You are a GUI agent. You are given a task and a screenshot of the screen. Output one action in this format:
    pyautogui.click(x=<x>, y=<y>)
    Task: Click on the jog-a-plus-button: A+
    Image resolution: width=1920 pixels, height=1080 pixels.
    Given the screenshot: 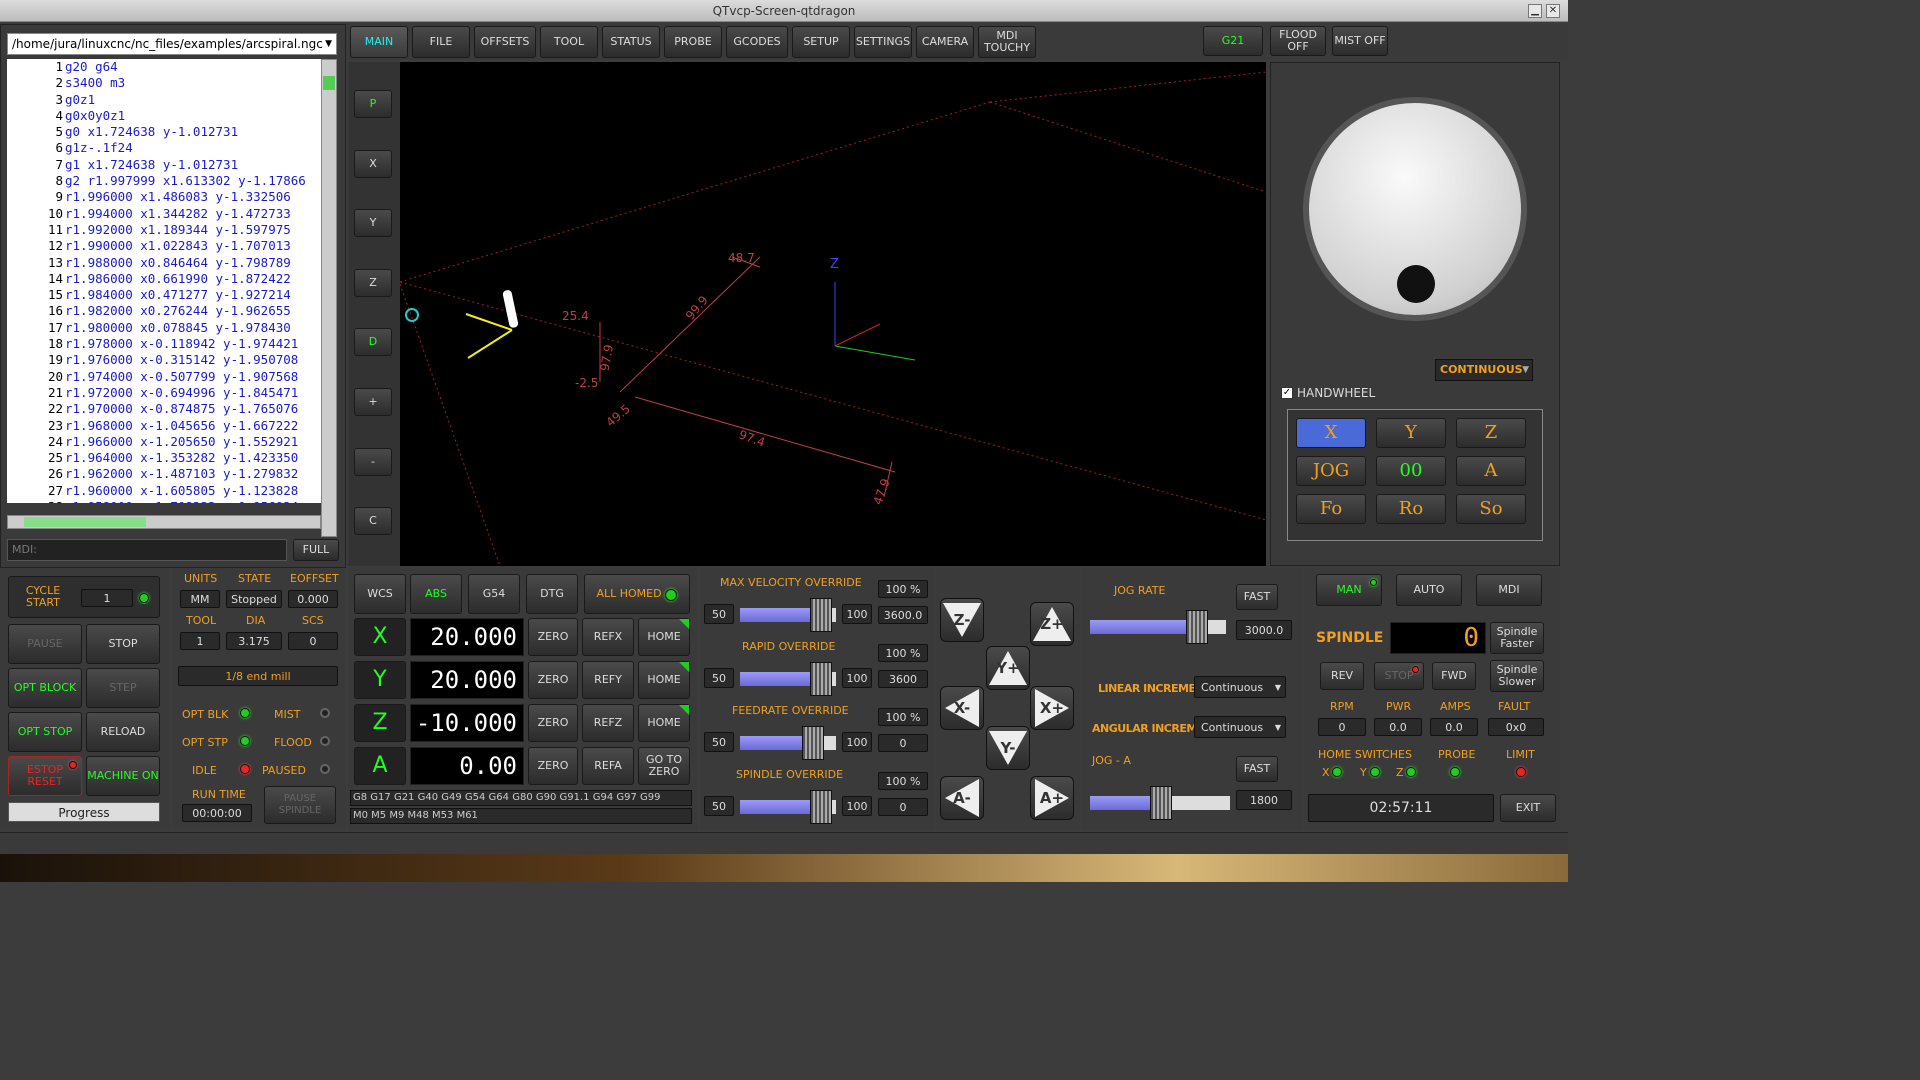 What is the action you would take?
    pyautogui.click(x=1052, y=798)
    